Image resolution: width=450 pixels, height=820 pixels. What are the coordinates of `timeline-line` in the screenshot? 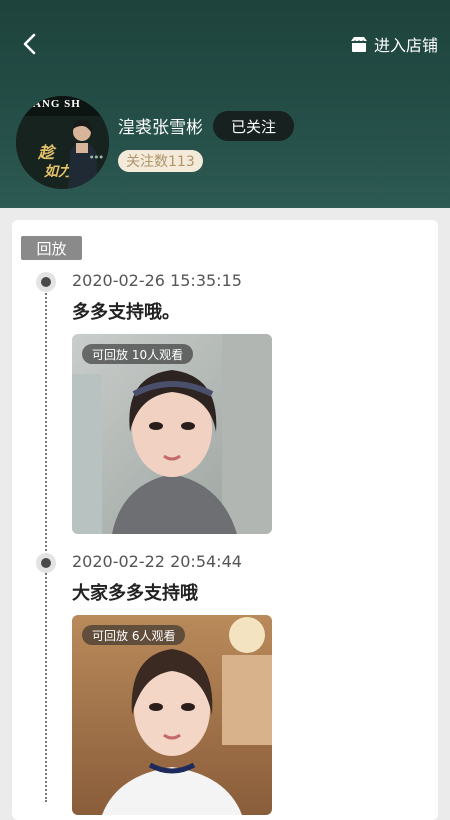 It's located at (46, 542).